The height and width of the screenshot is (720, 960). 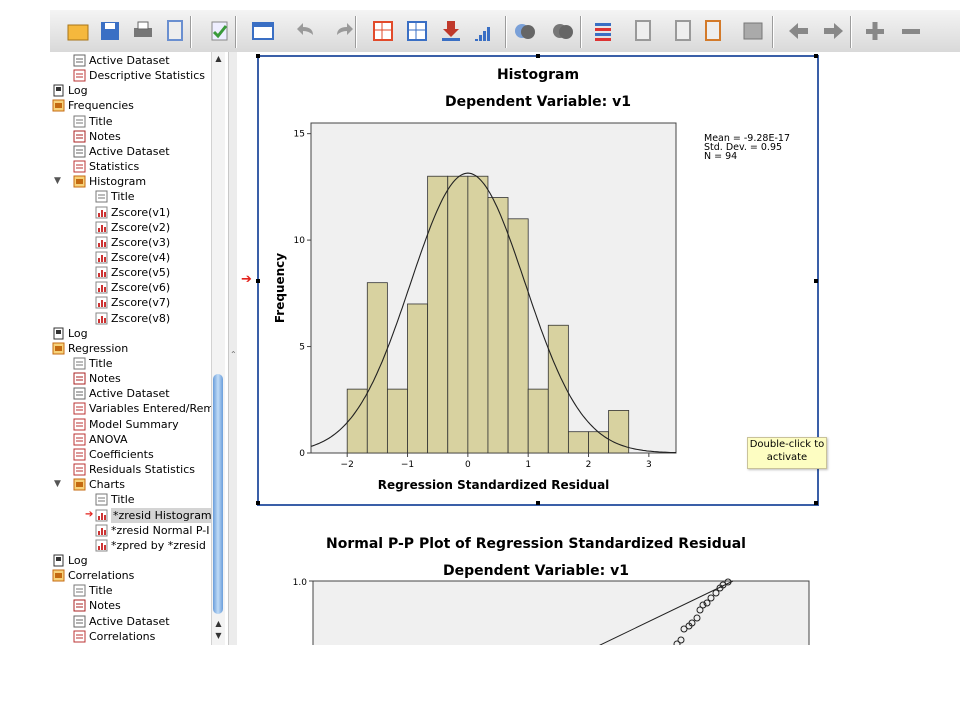 I want to click on outline-item: Zscore(v7), so click(x=132, y=302).